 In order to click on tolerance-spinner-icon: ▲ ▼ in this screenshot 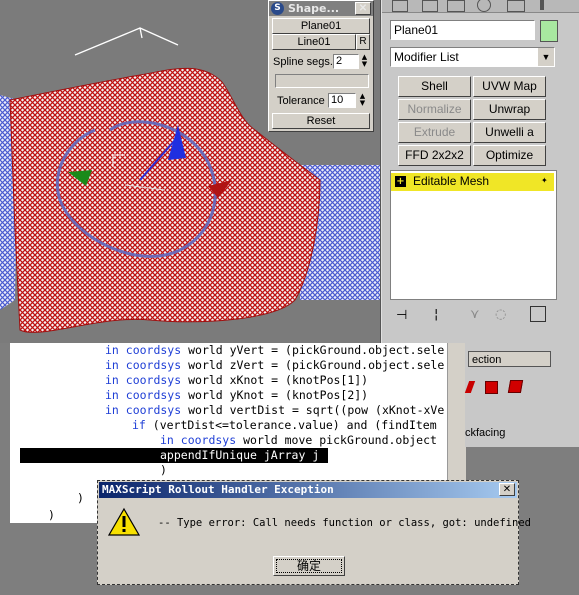, I will do `click(362, 100)`.